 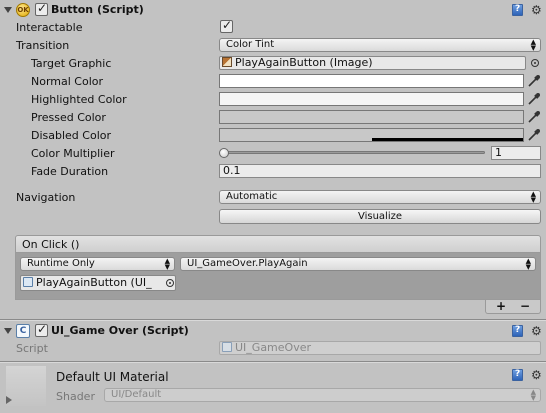 What do you see at coordinates (227, 62) in the screenshot?
I see `image-icon` at bounding box center [227, 62].